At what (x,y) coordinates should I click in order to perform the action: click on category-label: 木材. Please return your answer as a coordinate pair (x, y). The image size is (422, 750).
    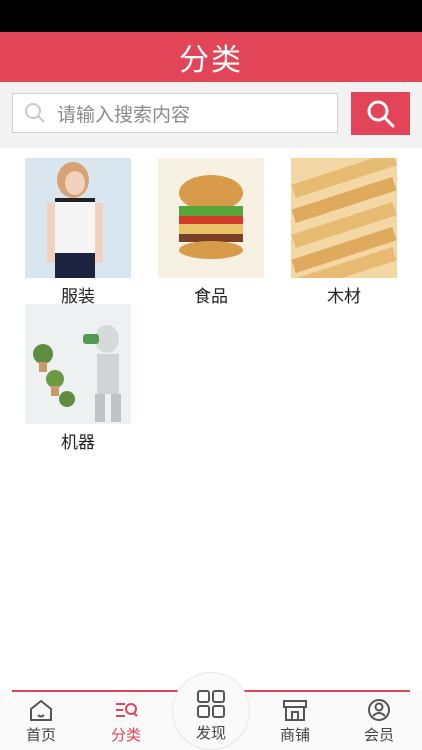
    Looking at the image, I should click on (344, 297).